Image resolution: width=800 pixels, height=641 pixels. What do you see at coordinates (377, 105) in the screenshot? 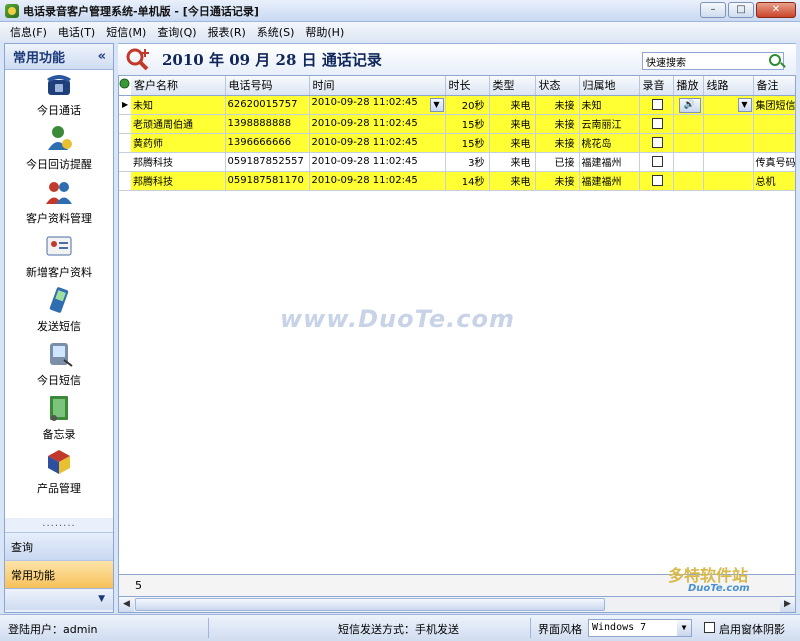
I see `cell-time: 2010-09-28 11:02:45 ▼` at bounding box center [377, 105].